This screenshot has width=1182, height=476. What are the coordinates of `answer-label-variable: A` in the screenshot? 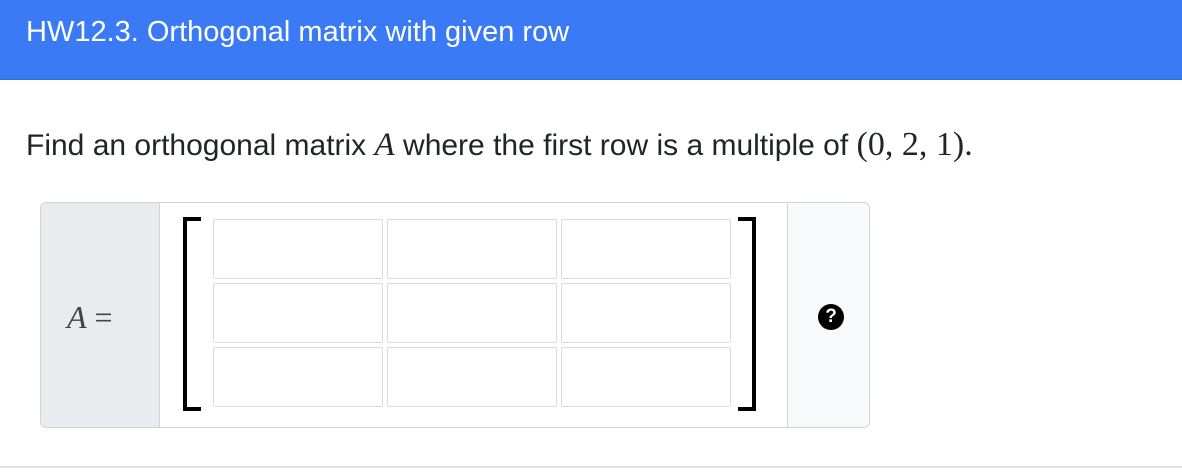 It's located at (77, 317).